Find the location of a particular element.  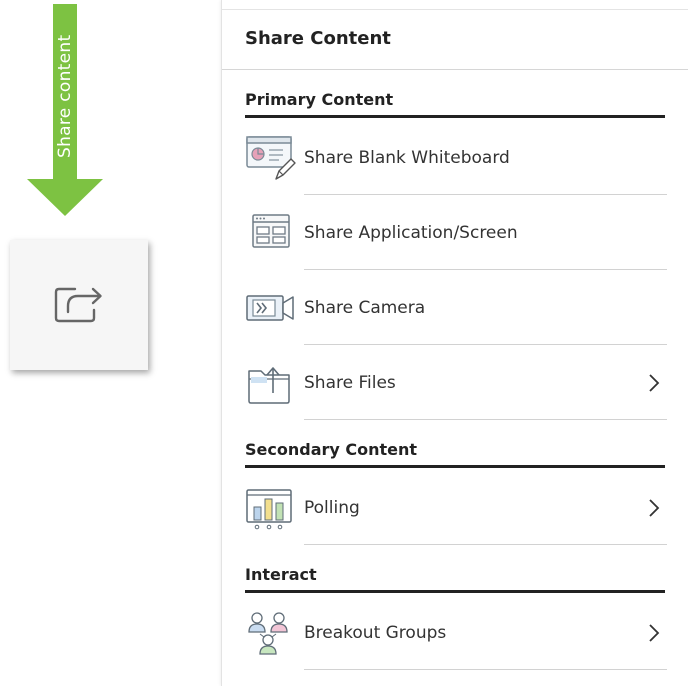

panel-title: Share Content is located at coordinates (318, 38).